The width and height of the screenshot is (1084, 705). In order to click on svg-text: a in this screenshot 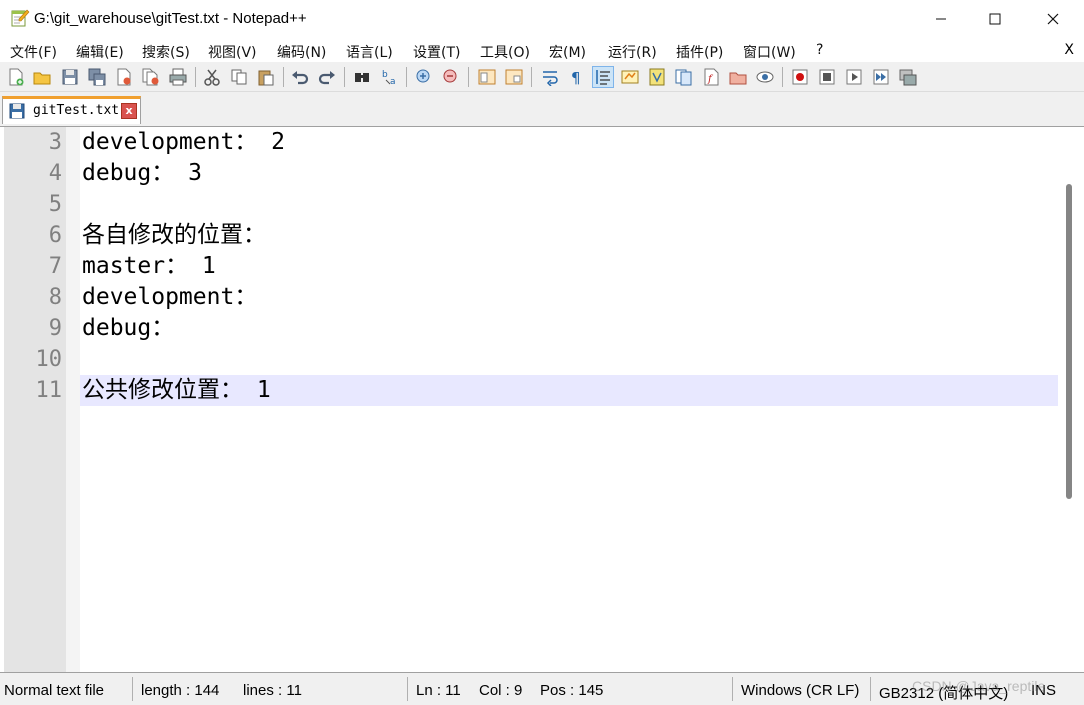, I will do `click(393, 81)`.